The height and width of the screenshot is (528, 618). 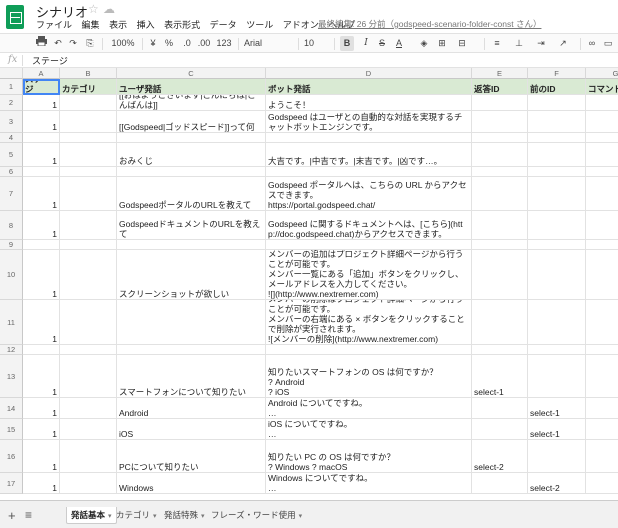 I want to click on all-sheets-button: ≡, so click(x=28, y=515).